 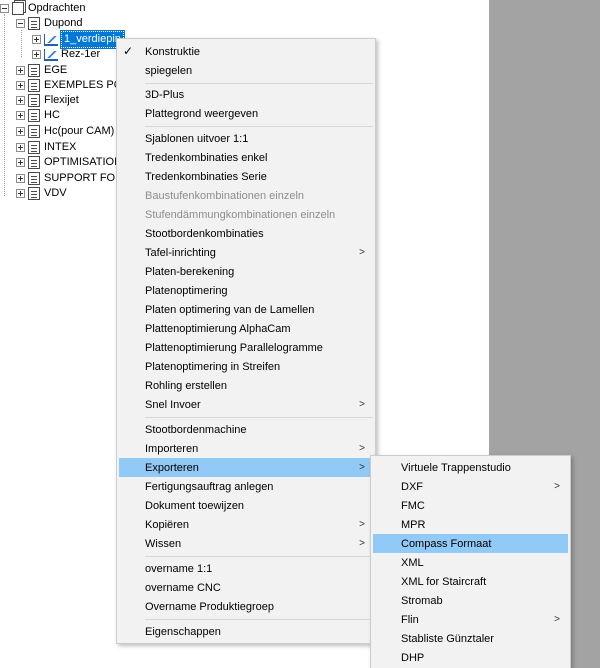 I want to click on menu-item-parallelogramme: Plattenoptimierung Parallelogramme, so click(x=246, y=347).